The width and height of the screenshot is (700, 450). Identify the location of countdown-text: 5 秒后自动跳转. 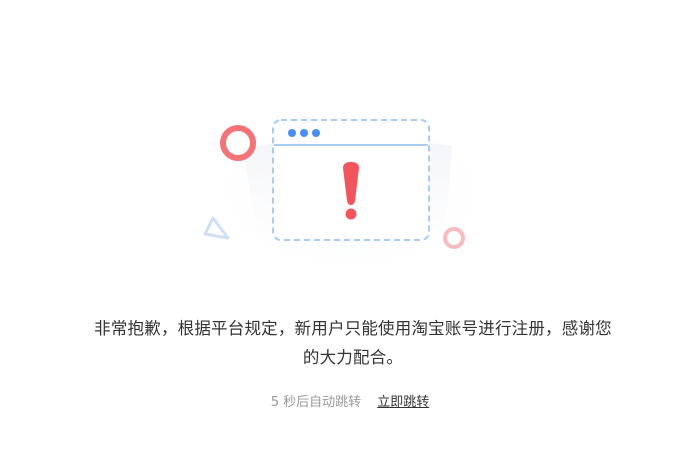
(316, 402).